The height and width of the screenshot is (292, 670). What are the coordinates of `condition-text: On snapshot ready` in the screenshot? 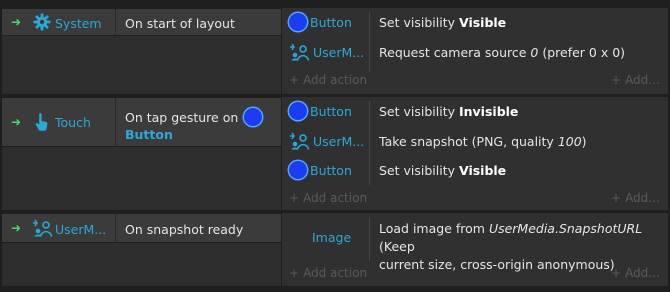 It's located at (184, 229).